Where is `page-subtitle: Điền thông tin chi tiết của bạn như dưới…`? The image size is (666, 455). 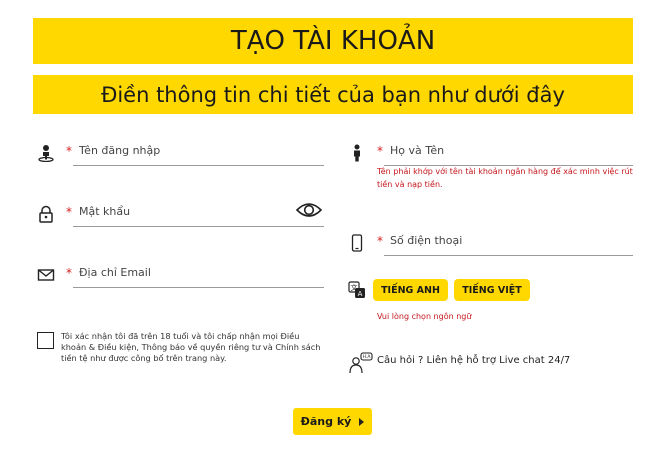
page-subtitle: Điền thông tin chi tiết của bạn như dưới… is located at coordinates (333, 94).